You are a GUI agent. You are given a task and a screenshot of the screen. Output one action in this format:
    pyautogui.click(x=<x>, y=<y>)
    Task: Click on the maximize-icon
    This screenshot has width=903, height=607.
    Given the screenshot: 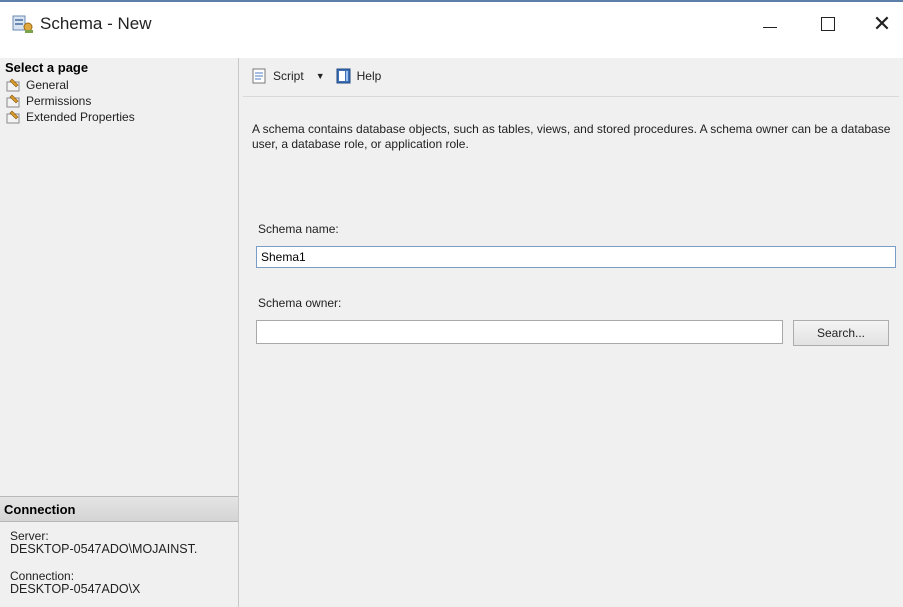 What is the action you would take?
    pyautogui.click(x=828, y=24)
    